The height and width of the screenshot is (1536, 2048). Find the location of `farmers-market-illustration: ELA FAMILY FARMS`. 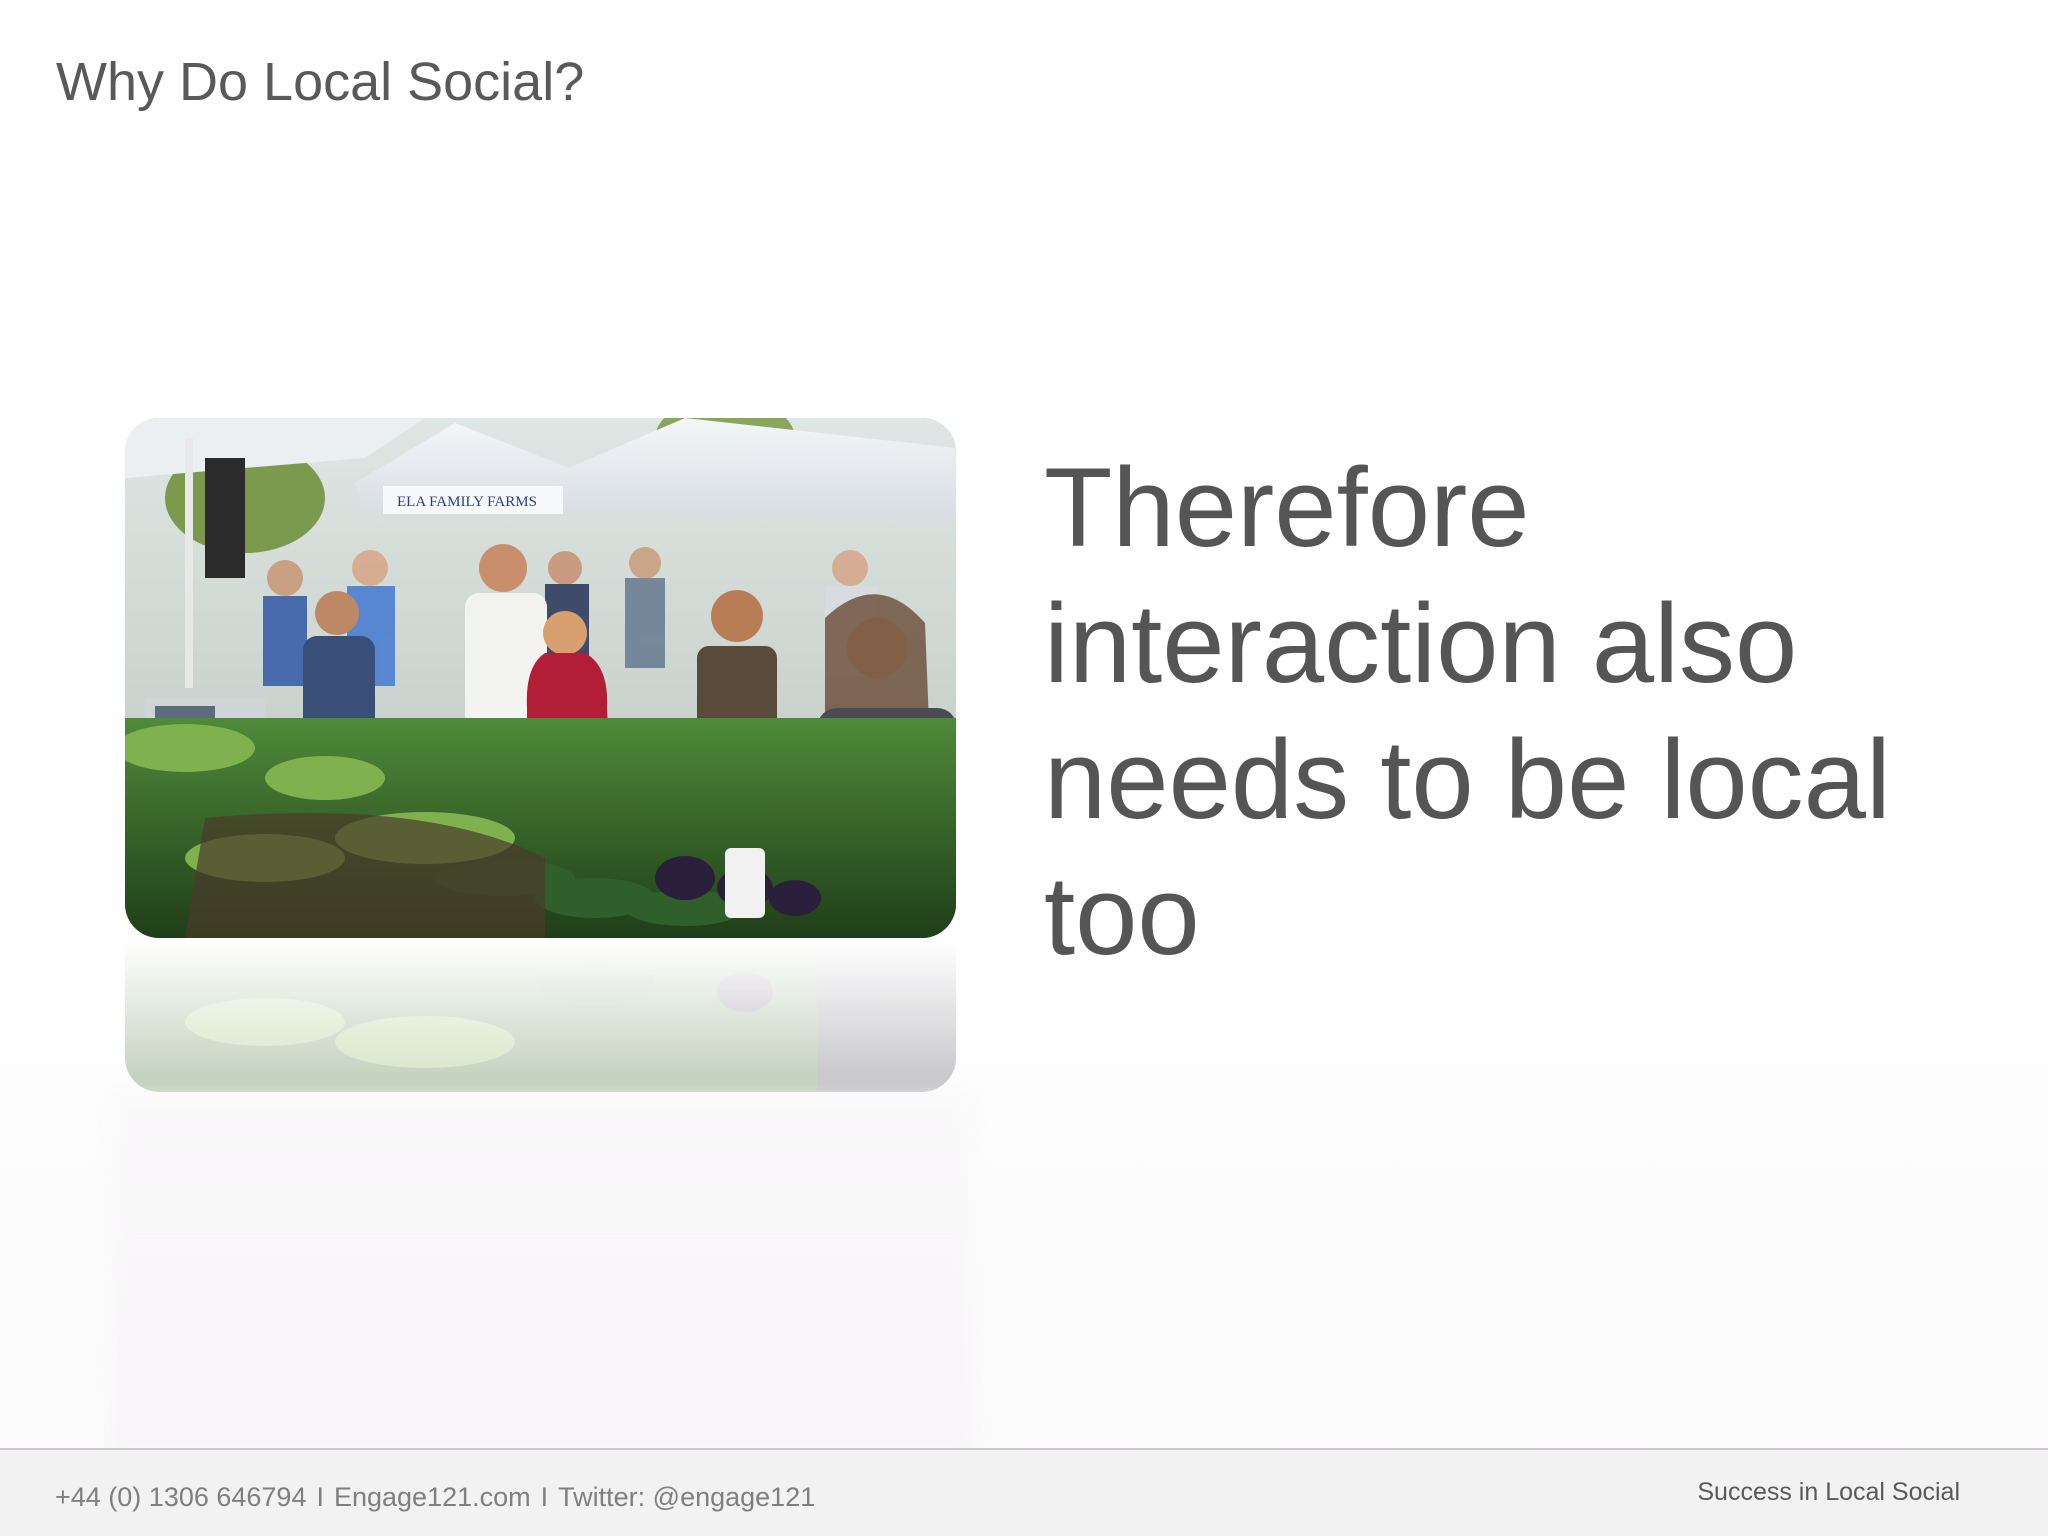

farmers-market-illustration: ELA FAMILY FARMS is located at coordinates (540, 678).